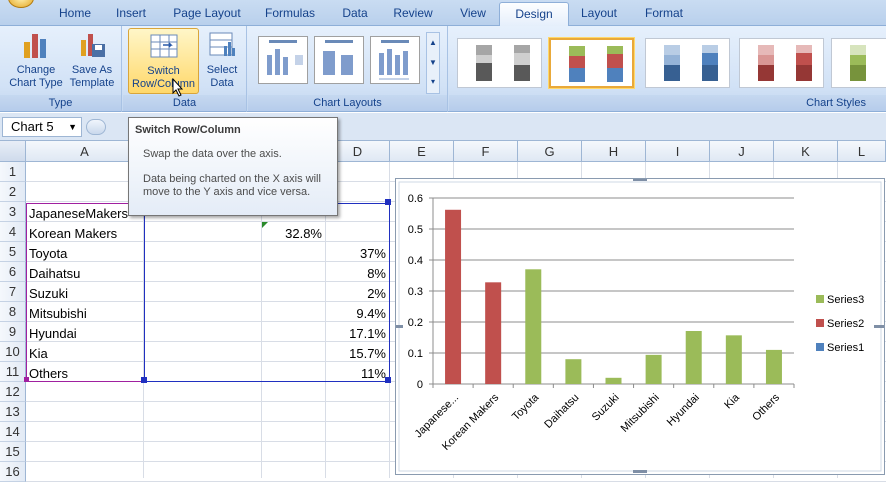 This screenshot has height=482, width=886. I want to click on legend-label-series3: Series3, so click(845, 300).